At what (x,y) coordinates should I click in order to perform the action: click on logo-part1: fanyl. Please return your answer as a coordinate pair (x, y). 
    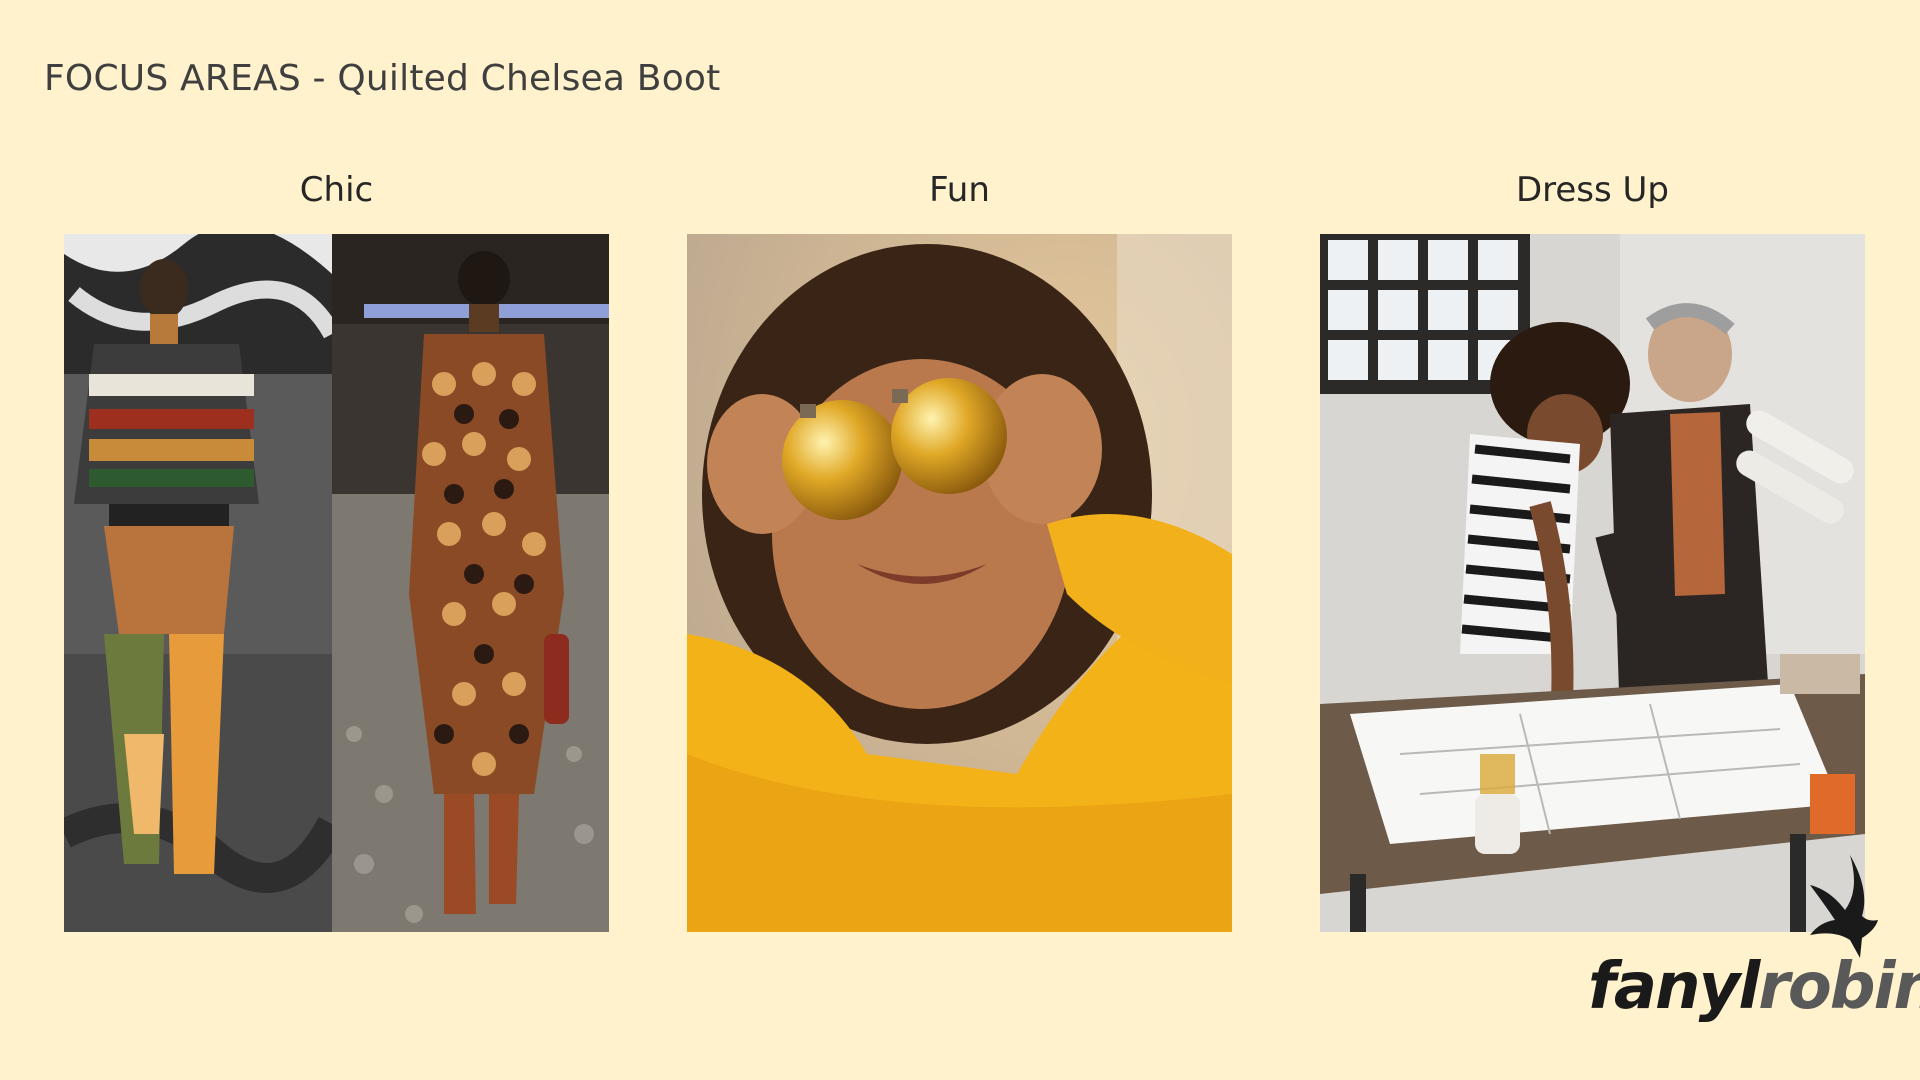
    Looking at the image, I should click on (1674, 987).